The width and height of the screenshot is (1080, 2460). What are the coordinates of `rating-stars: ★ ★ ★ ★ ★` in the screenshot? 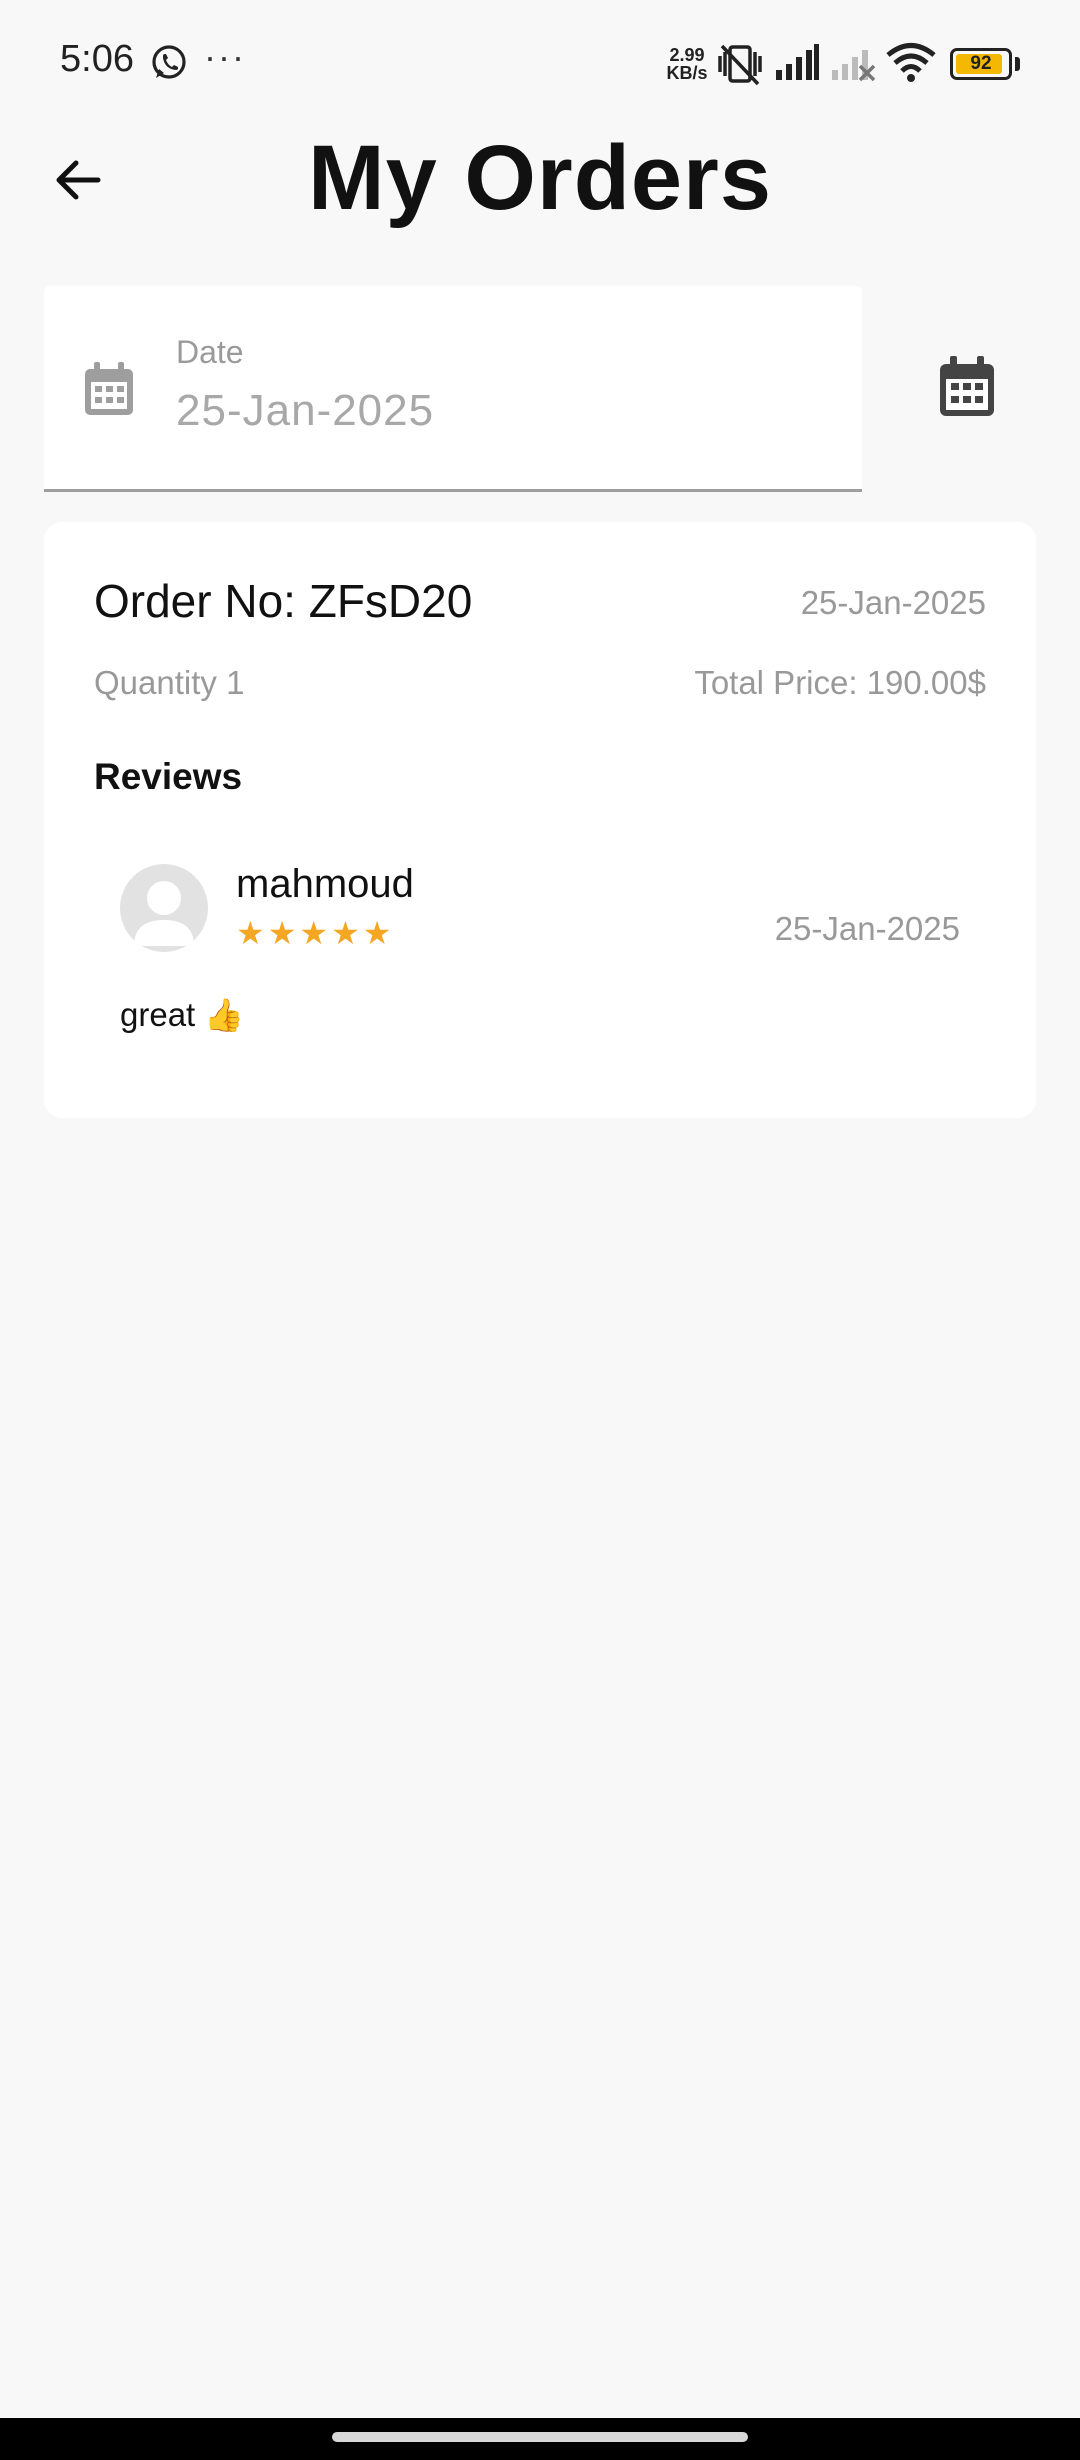 It's located at (313, 933).